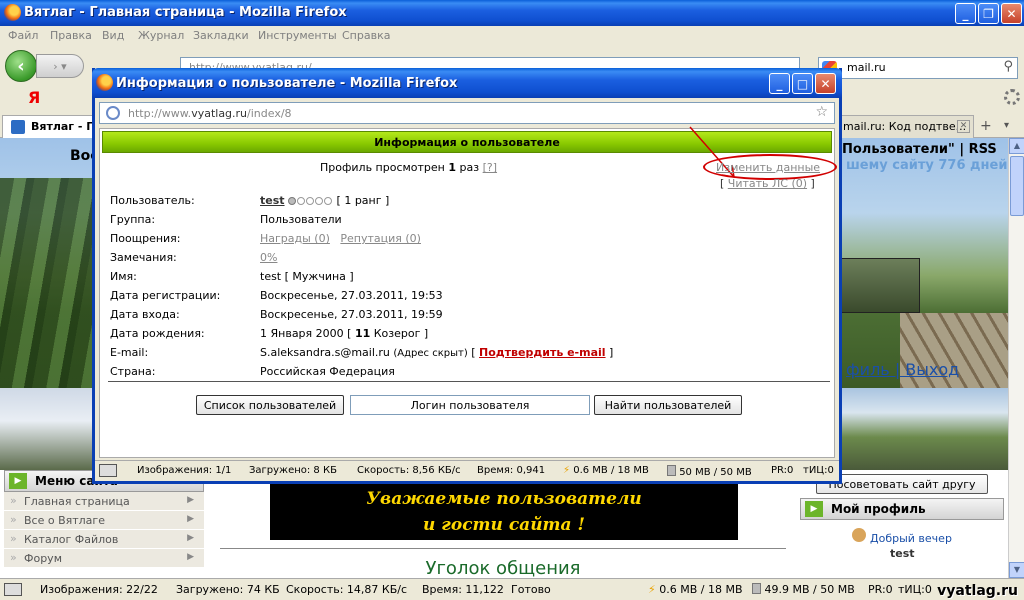  Describe the element at coordinates (293, 470) in the screenshot. I see `status-loaded: Загружено: 8 КБ` at that location.